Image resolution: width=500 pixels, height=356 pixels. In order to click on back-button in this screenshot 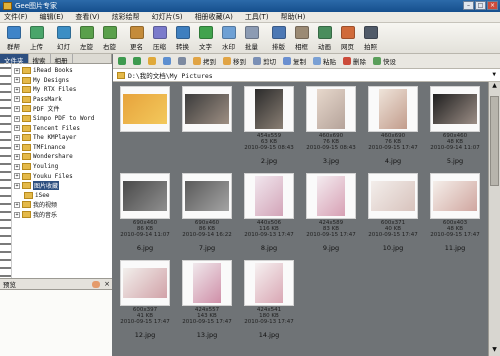, I will do `click(122, 61)`.